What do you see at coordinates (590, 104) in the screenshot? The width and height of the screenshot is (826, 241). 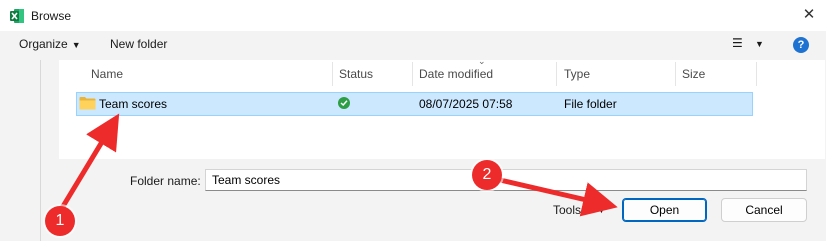 I see `row-type: File folder` at bounding box center [590, 104].